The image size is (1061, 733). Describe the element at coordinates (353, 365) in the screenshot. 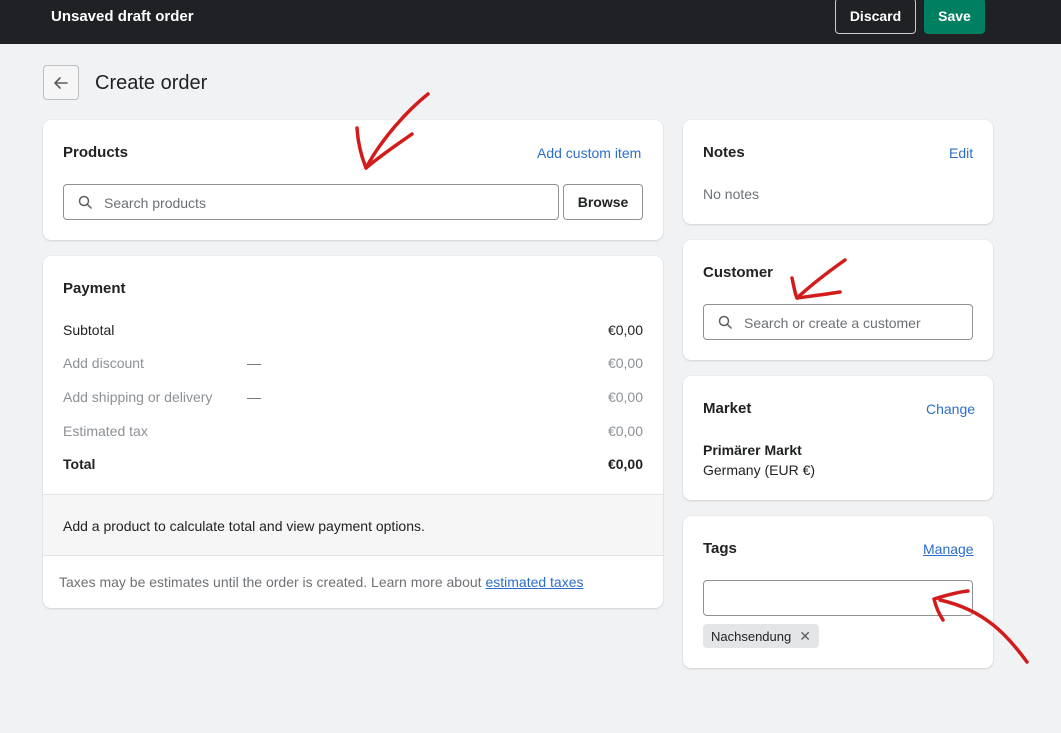

I see `discount-row: Add discount — €0,00` at that location.